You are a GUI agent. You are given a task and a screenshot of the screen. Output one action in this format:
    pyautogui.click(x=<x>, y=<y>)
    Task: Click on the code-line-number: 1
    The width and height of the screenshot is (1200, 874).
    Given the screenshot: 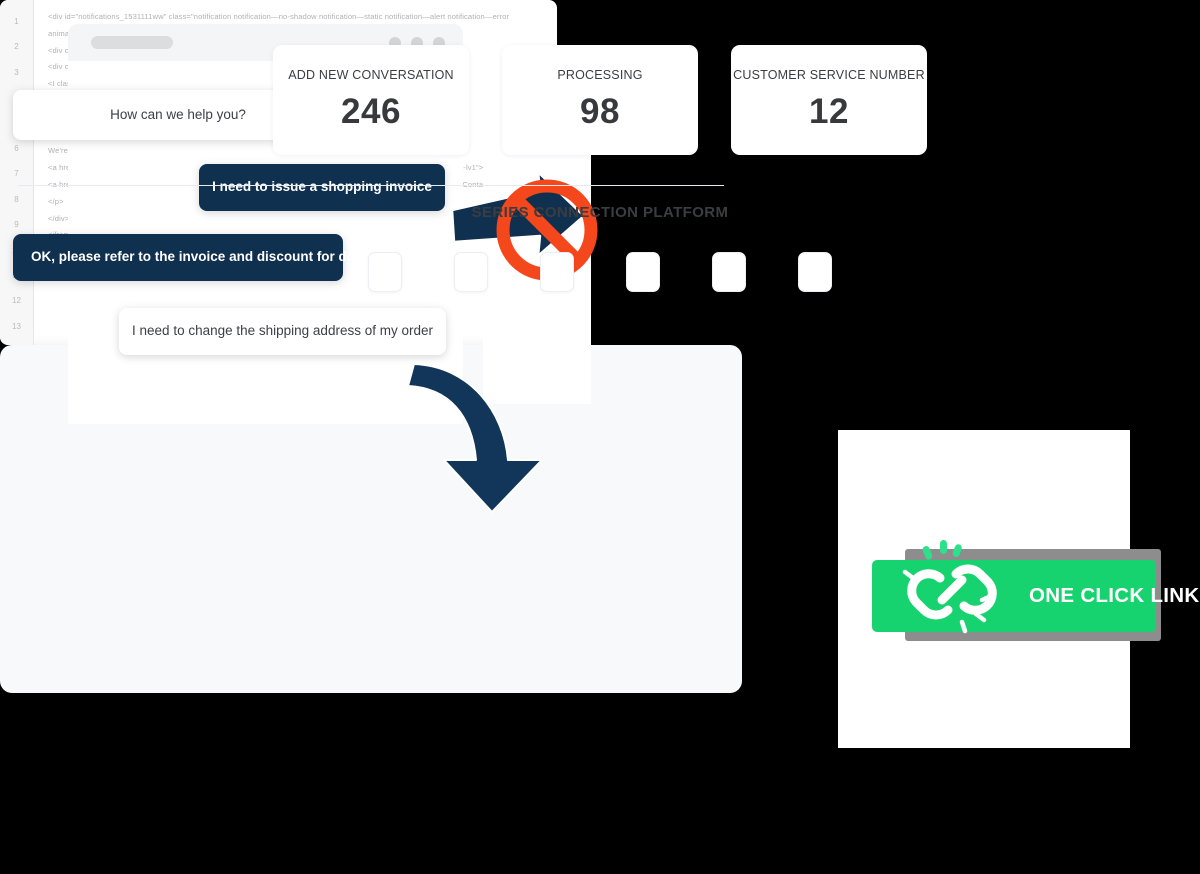 What is the action you would take?
    pyautogui.click(x=16, y=21)
    